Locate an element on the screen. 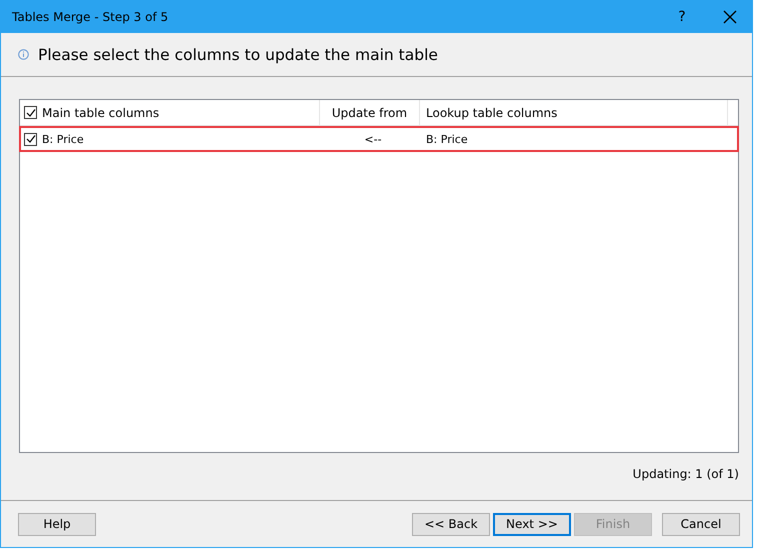  column-header: Main table columns is located at coordinates (170, 113).